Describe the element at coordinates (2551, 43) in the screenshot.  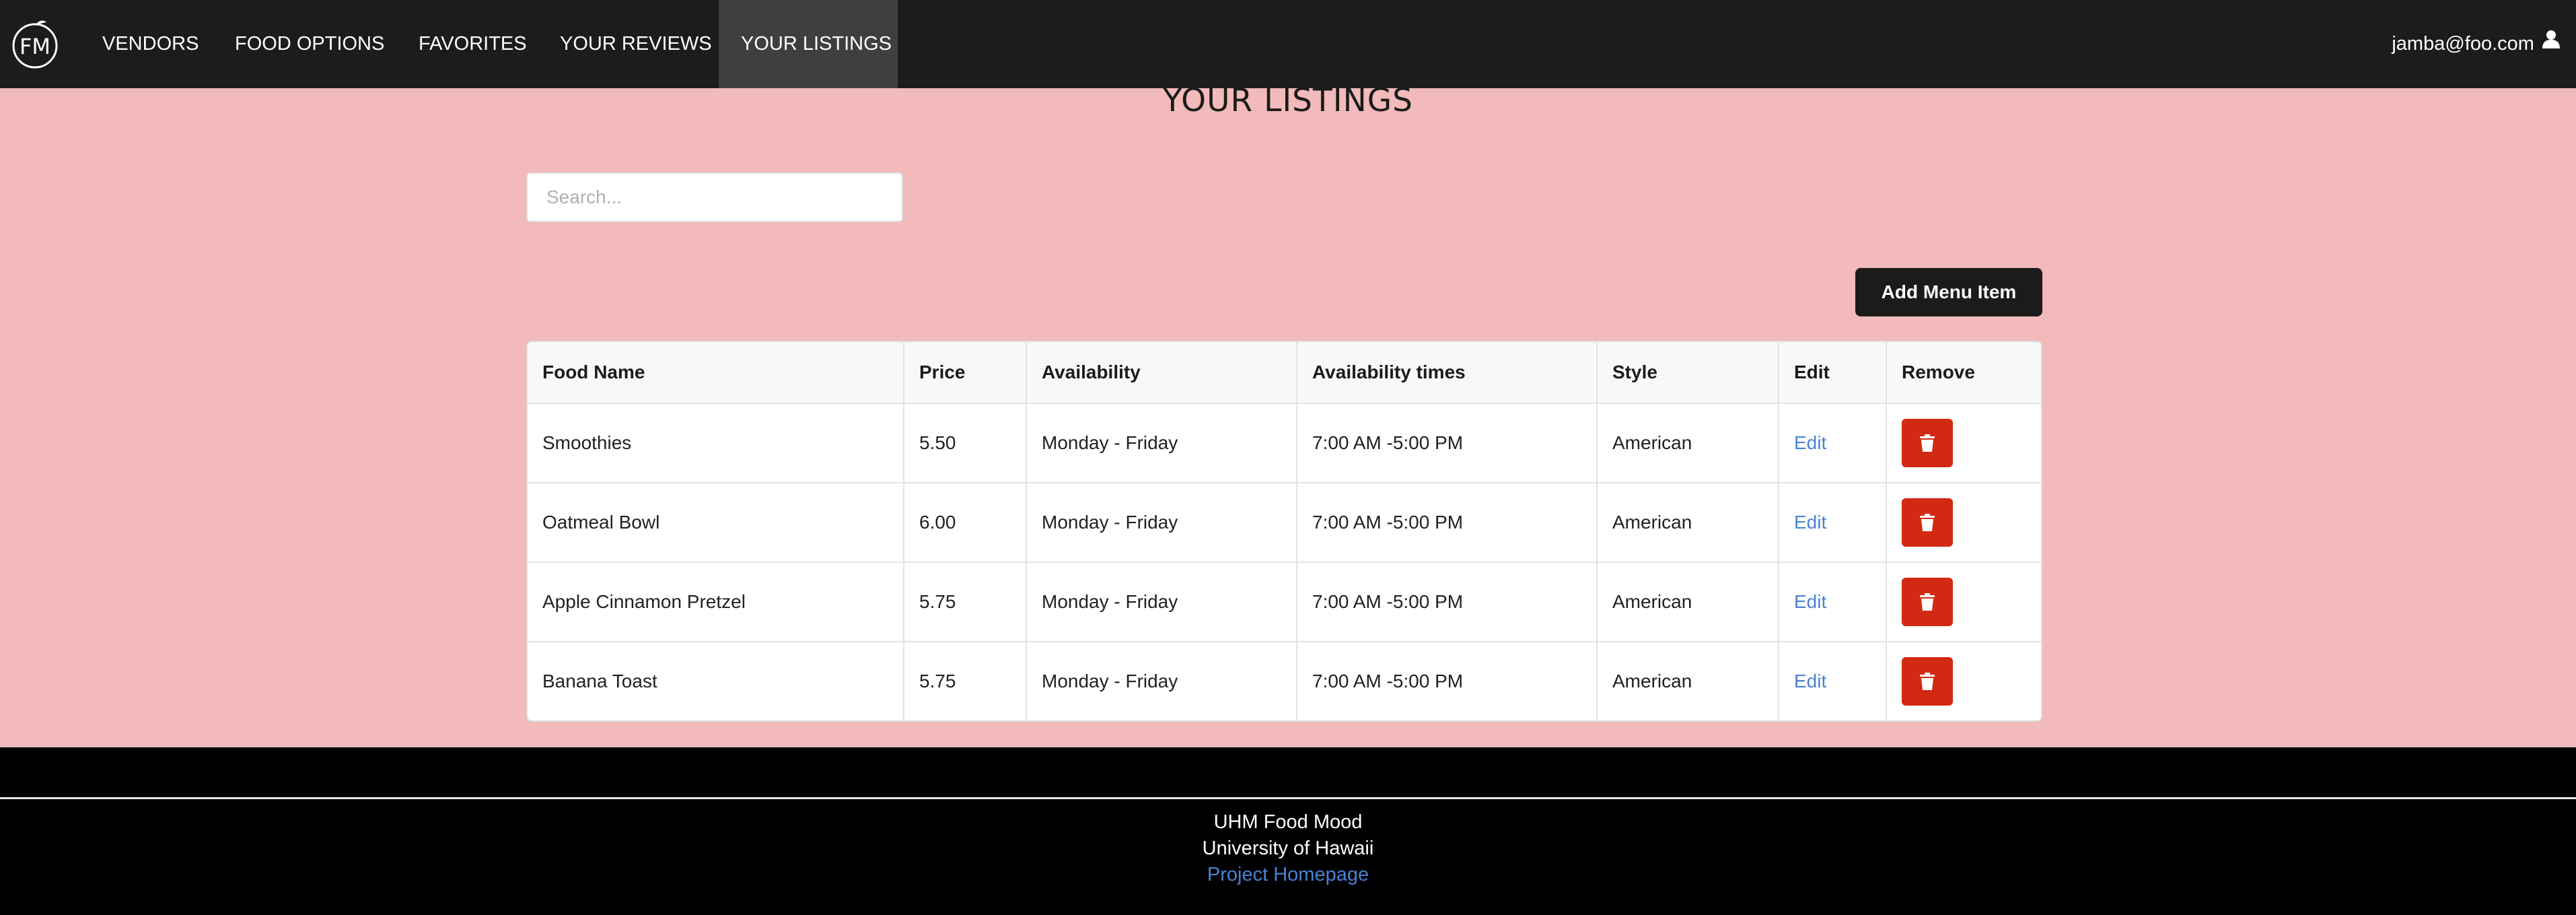
I see `user-icon` at that location.